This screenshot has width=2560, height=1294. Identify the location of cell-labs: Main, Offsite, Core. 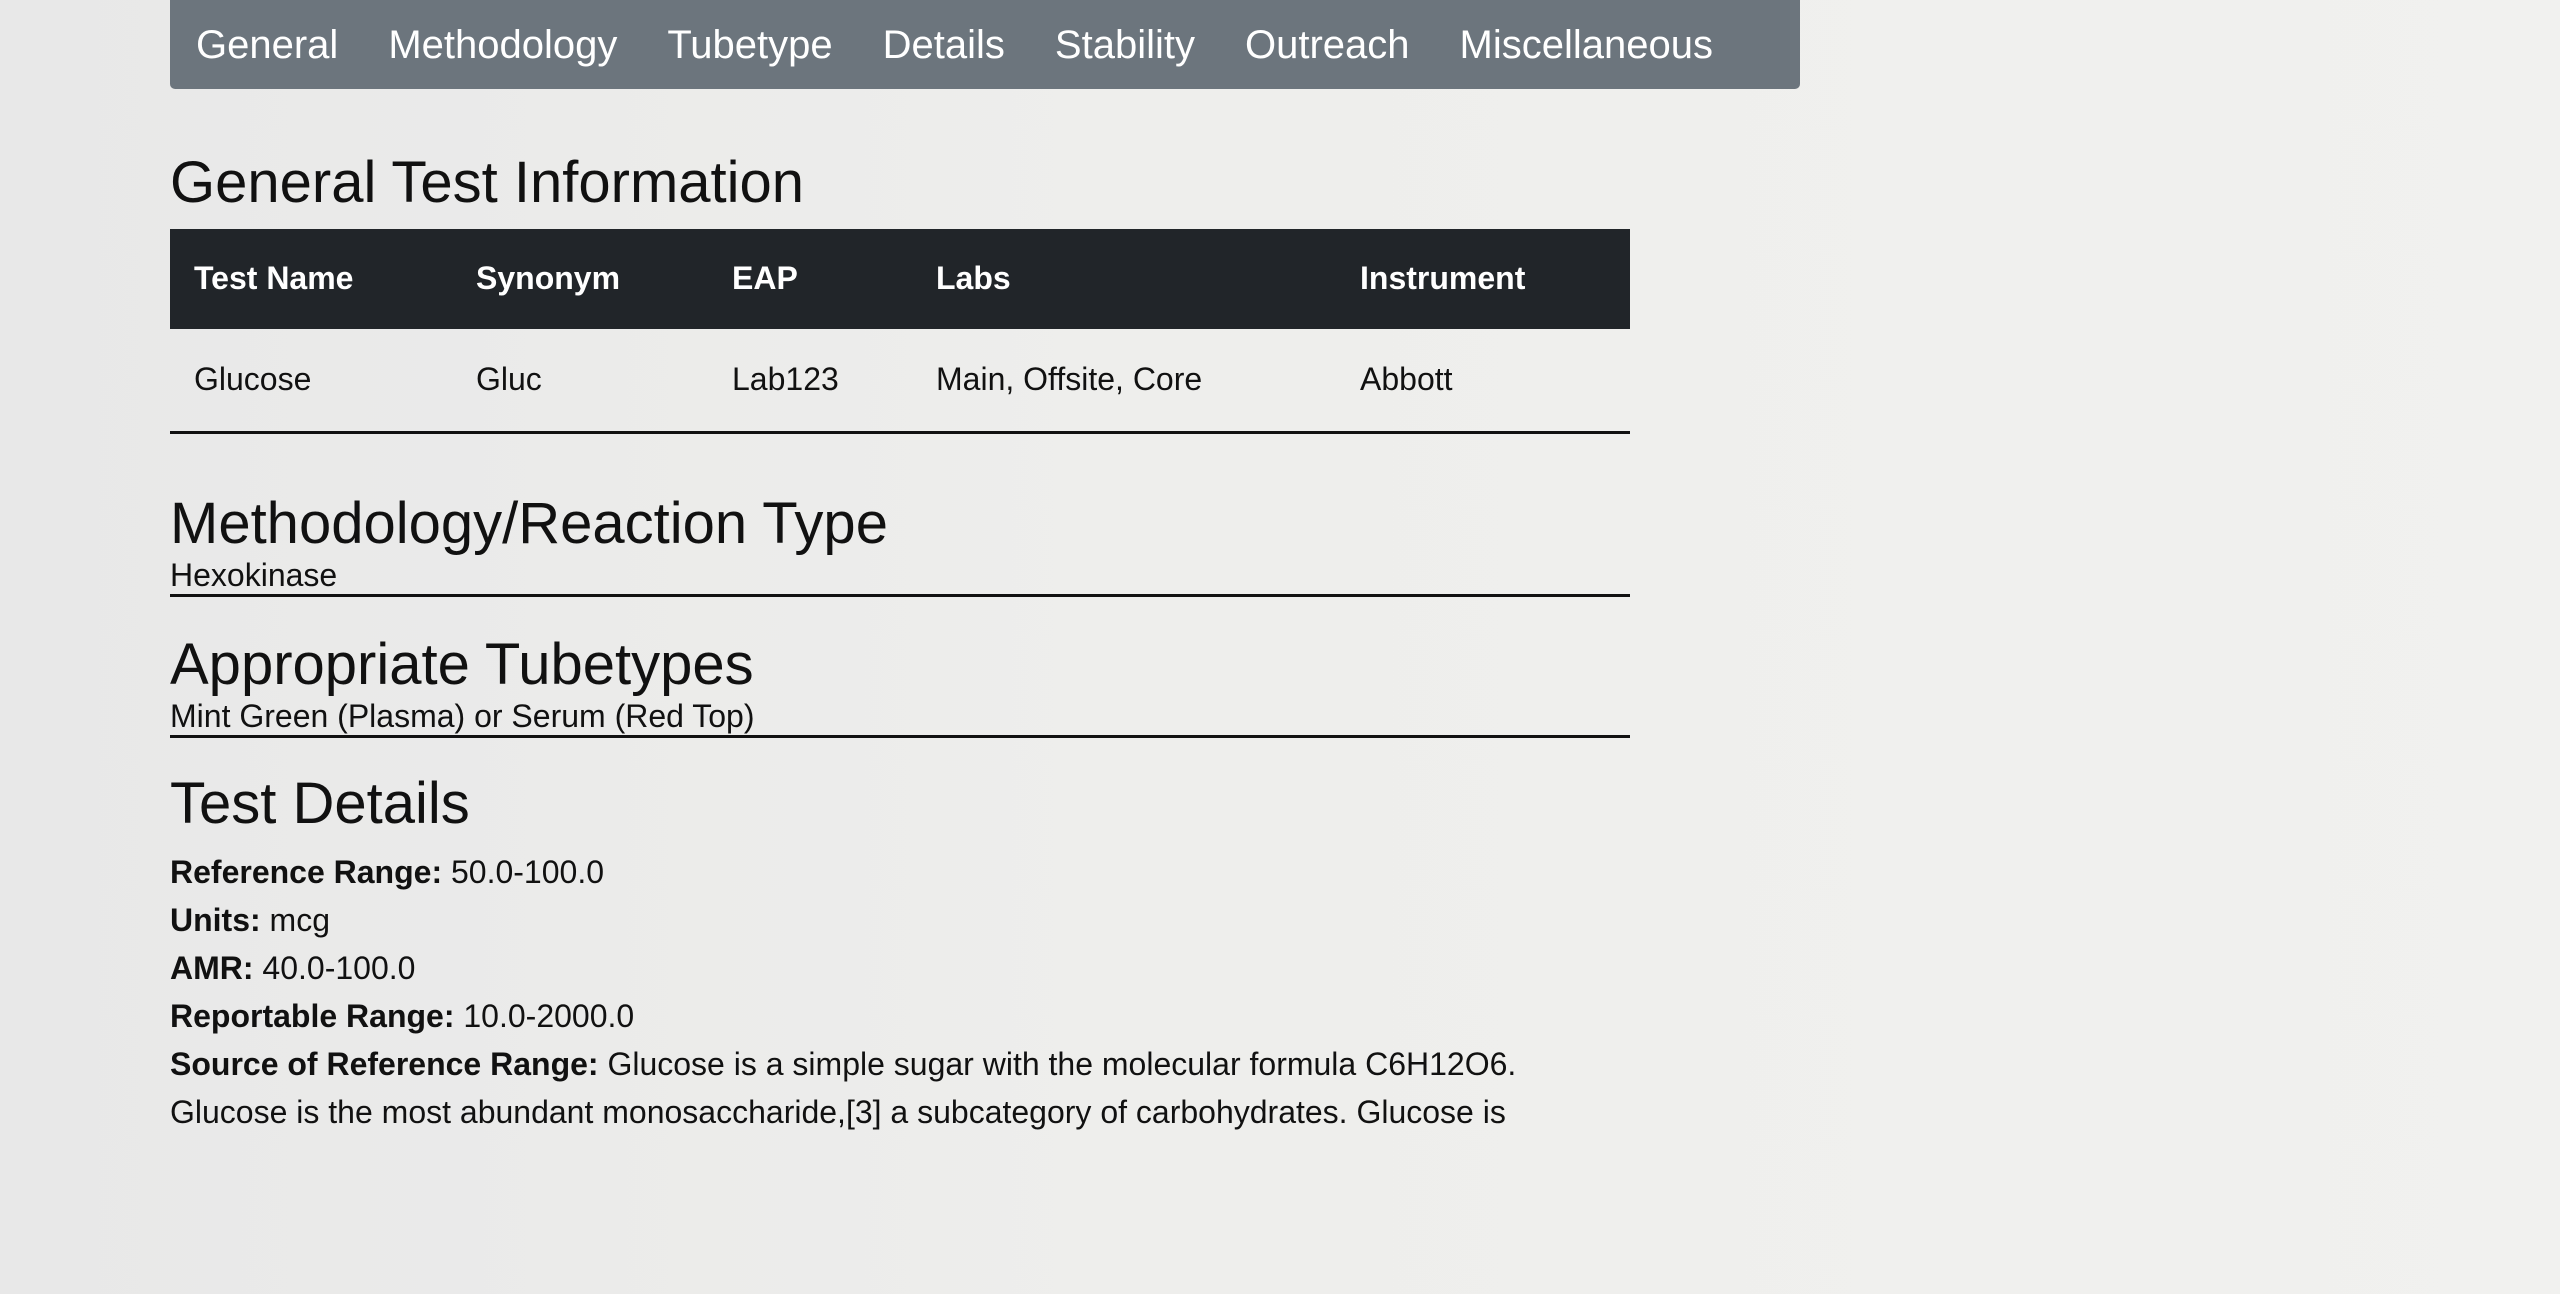
(1069, 379).